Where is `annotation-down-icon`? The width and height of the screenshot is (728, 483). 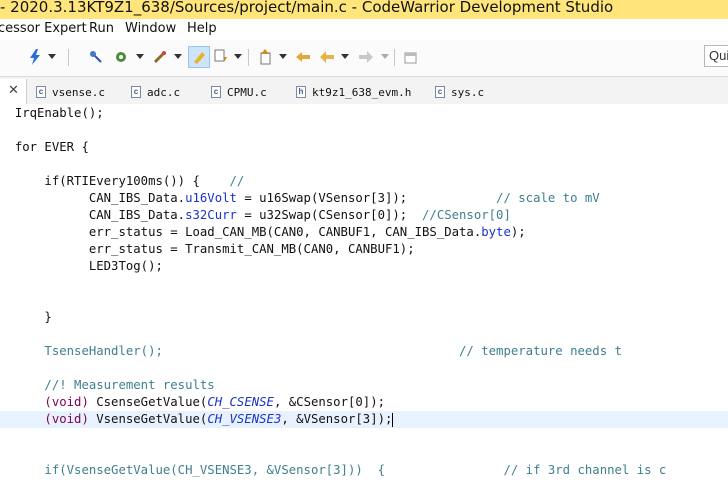 annotation-down-icon is located at coordinates (221, 57).